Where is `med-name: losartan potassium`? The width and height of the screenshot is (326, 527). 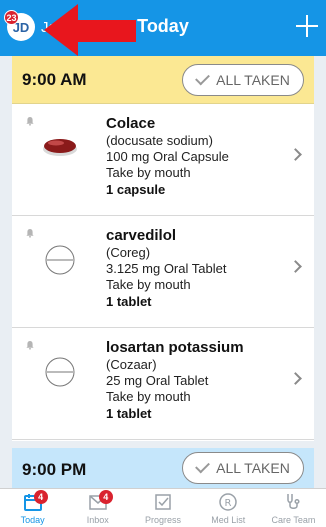 med-name: losartan potassium is located at coordinates (175, 347).